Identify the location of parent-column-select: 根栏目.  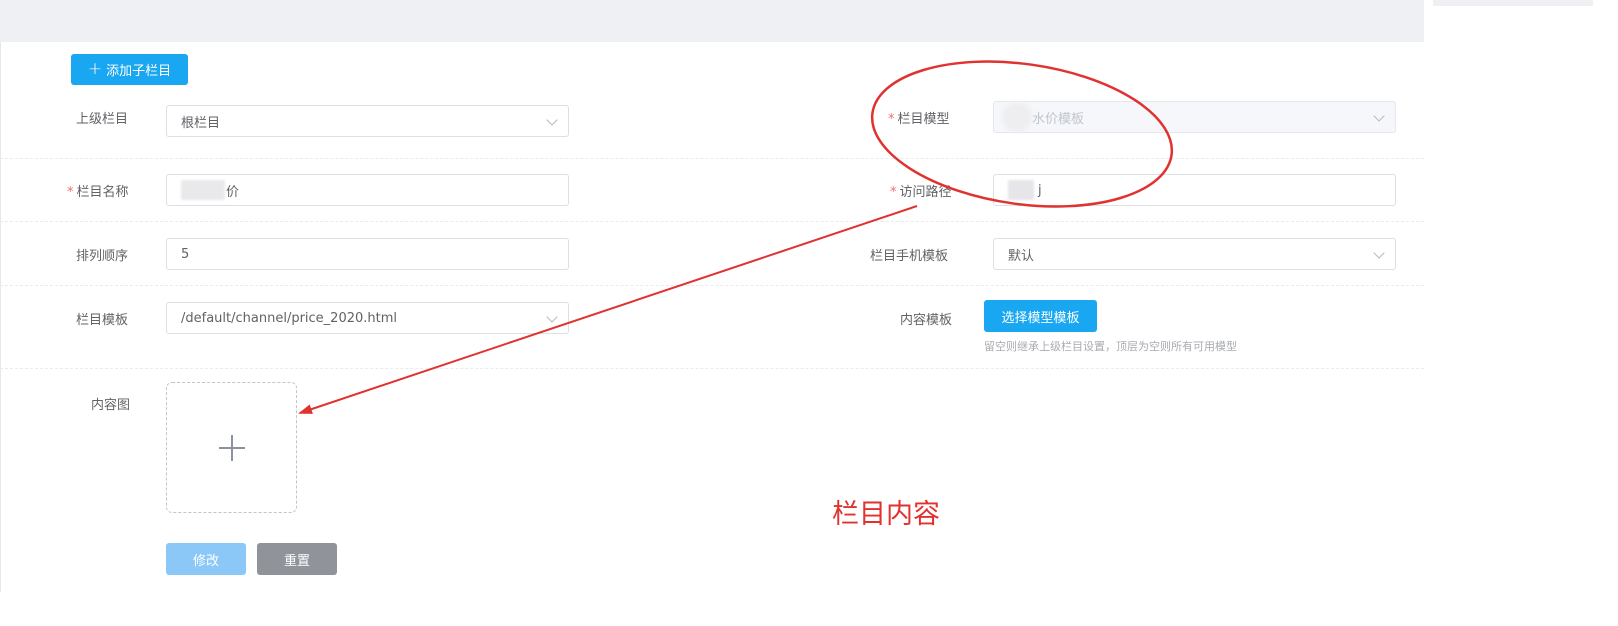
(367, 121).